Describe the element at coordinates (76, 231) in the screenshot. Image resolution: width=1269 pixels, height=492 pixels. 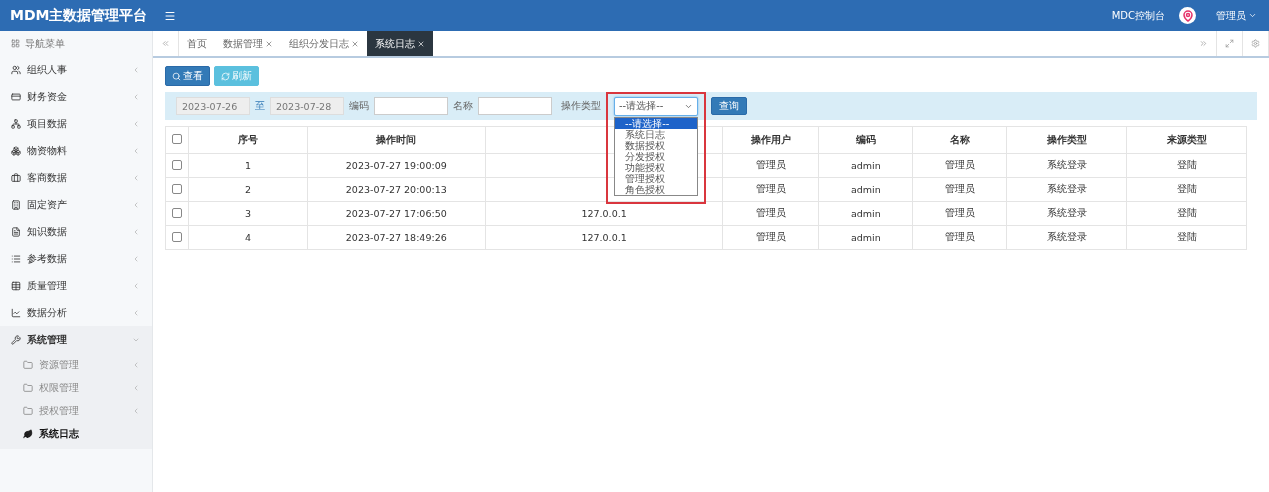
I see `sidebar-item: 知识数据` at that location.